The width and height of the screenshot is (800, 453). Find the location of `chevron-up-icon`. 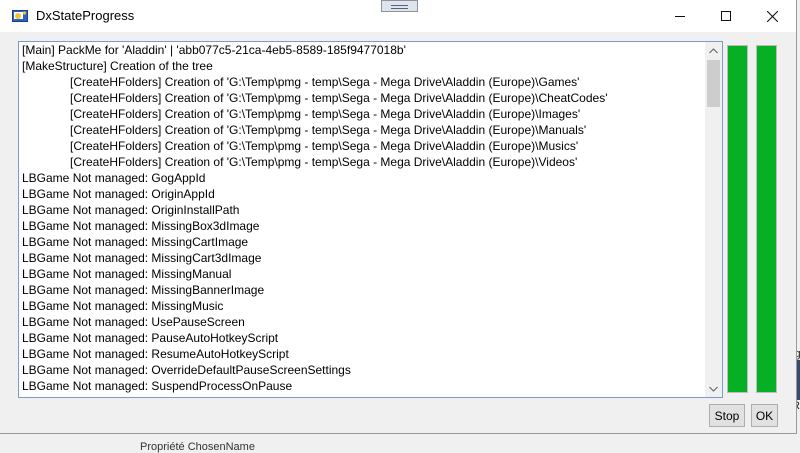

chevron-up-icon is located at coordinates (713, 50).